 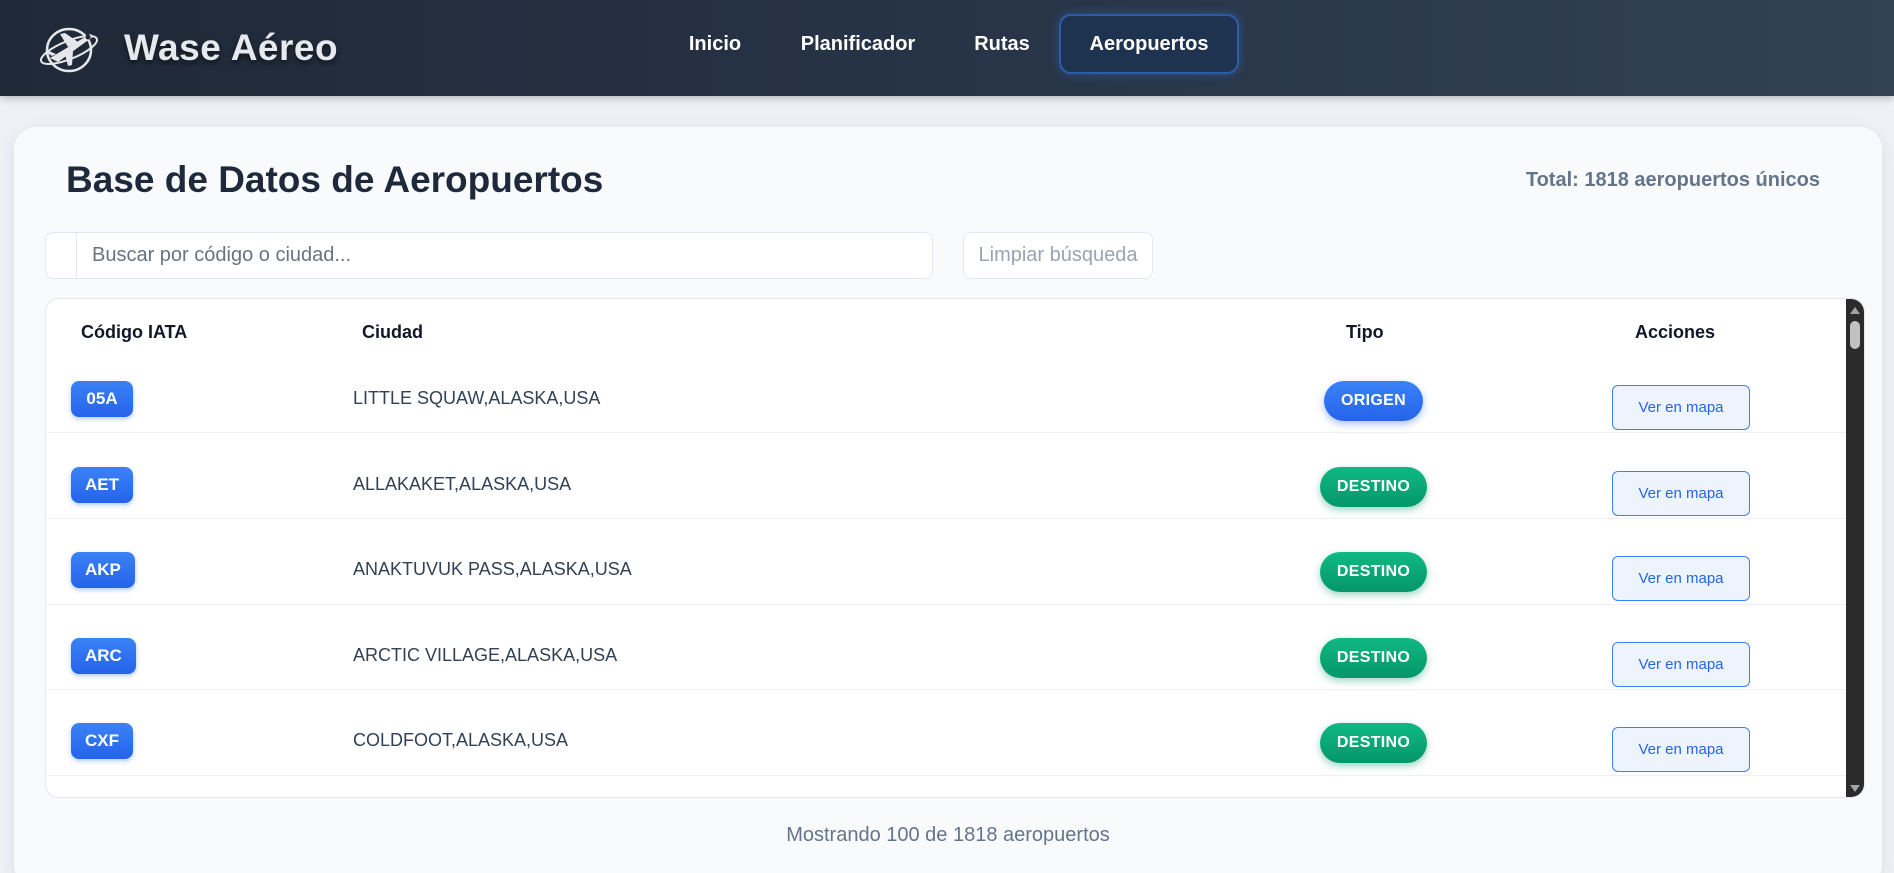 I want to click on scroll-thumb, so click(x=1855, y=335).